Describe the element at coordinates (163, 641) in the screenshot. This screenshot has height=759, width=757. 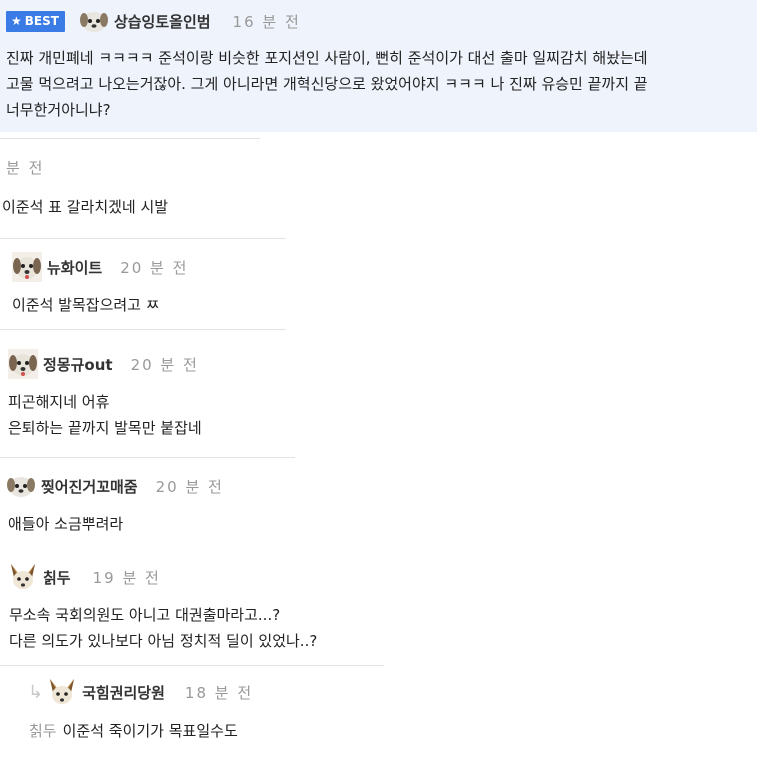
I see `text-line: 다른 의도가 있나보다 아님 정치적 딜이 있었나..?` at that location.